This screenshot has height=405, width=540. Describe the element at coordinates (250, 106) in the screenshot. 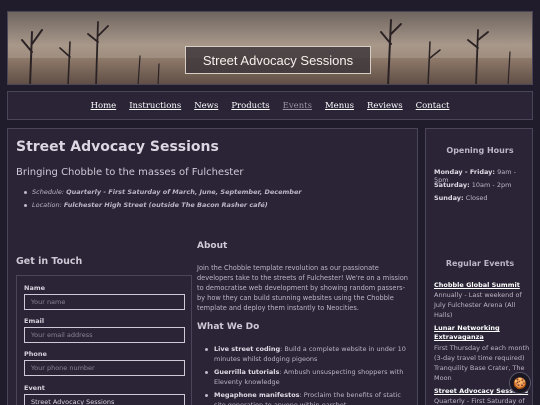

I see `nav-link-products: Products` at that location.